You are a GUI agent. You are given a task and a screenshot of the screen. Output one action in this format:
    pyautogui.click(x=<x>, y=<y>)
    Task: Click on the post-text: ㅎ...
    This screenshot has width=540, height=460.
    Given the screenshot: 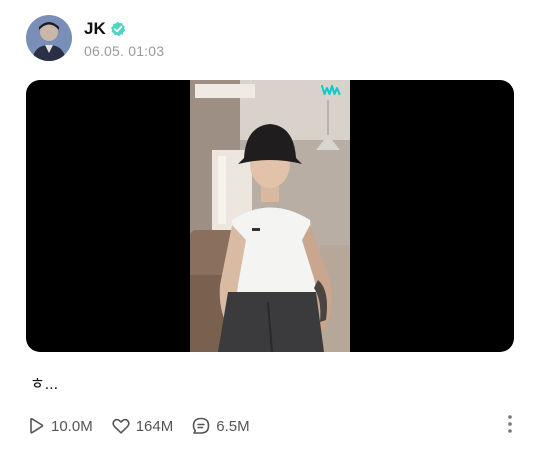 What is the action you would take?
    pyautogui.click(x=44, y=384)
    